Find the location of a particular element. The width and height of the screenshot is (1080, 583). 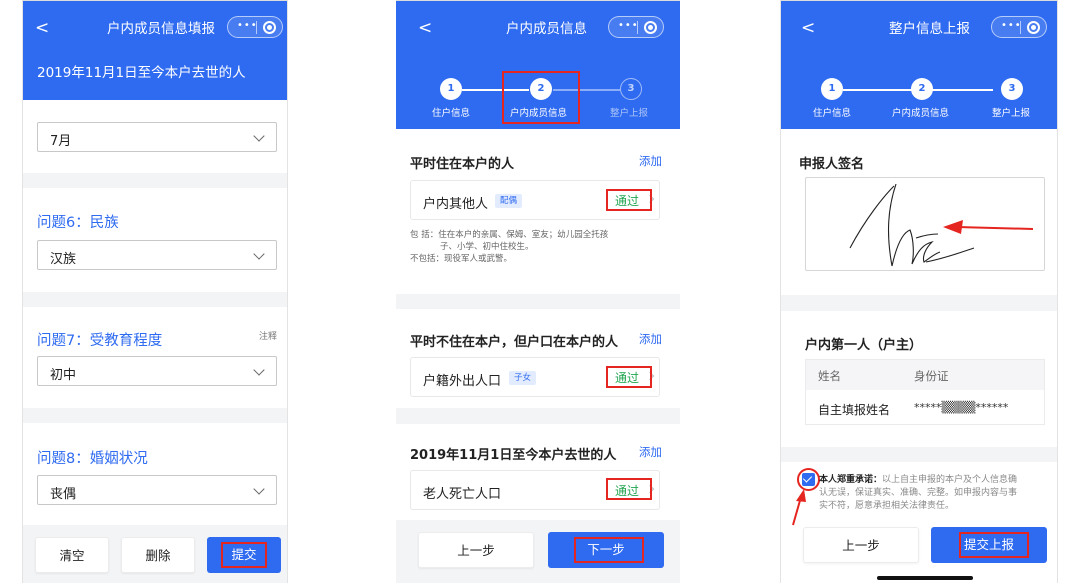

add-deceased-link: 添加 is located at coordinates (650, 452).